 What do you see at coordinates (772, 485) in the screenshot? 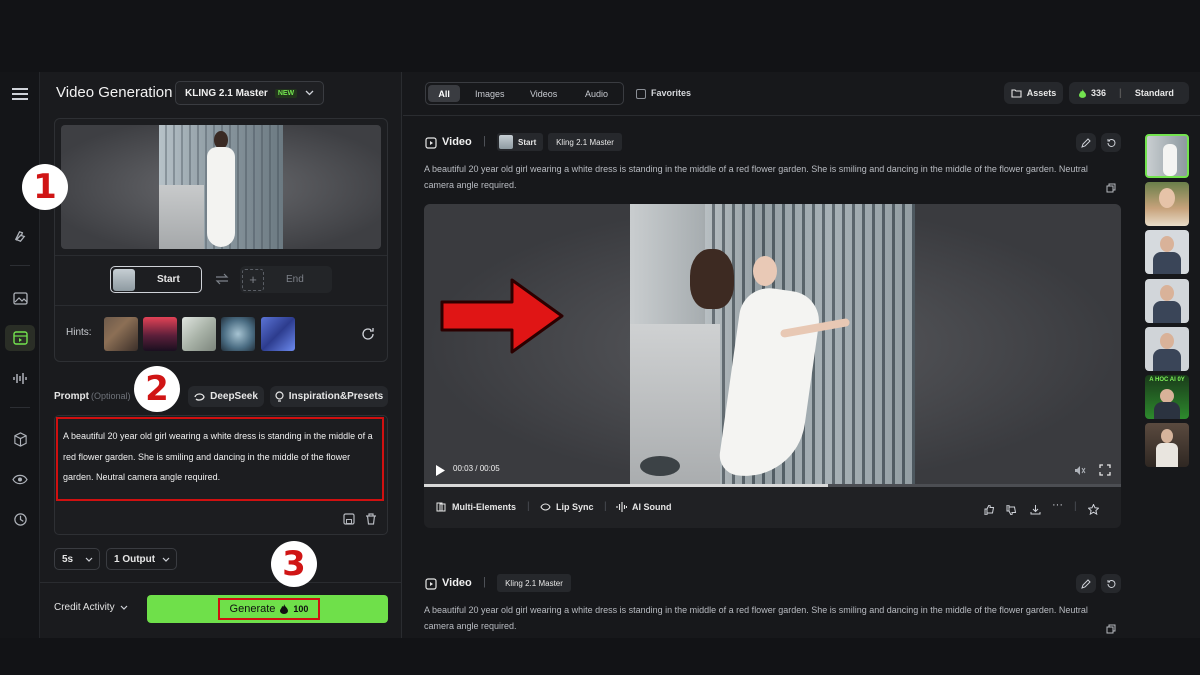
I see `progress-track` at bounding box center [772, 485].